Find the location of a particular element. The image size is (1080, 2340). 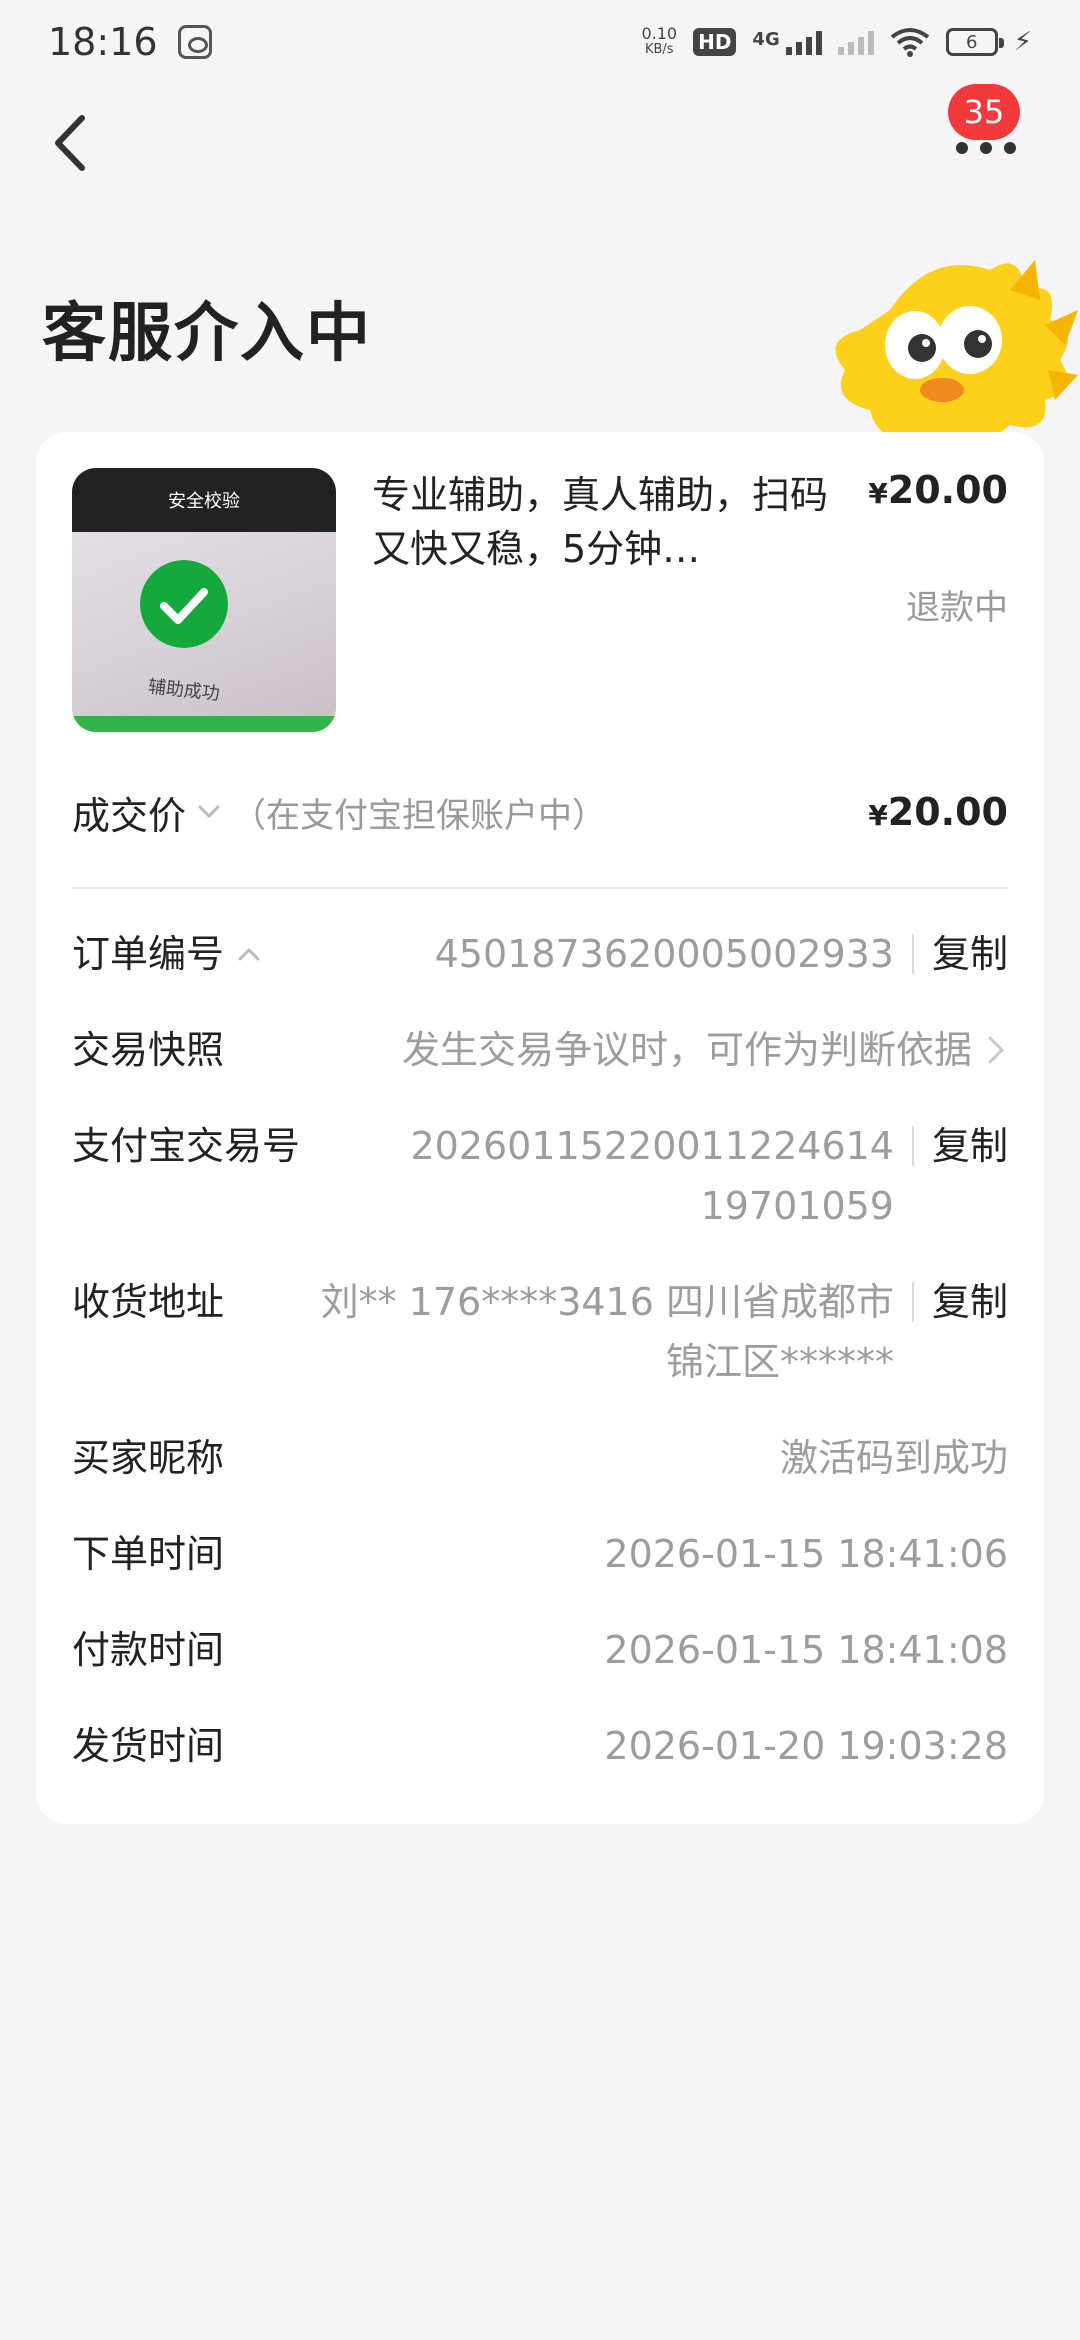

order-time-value: 2026-01-15 18:41:06 is located at coordinates (806, 1554).